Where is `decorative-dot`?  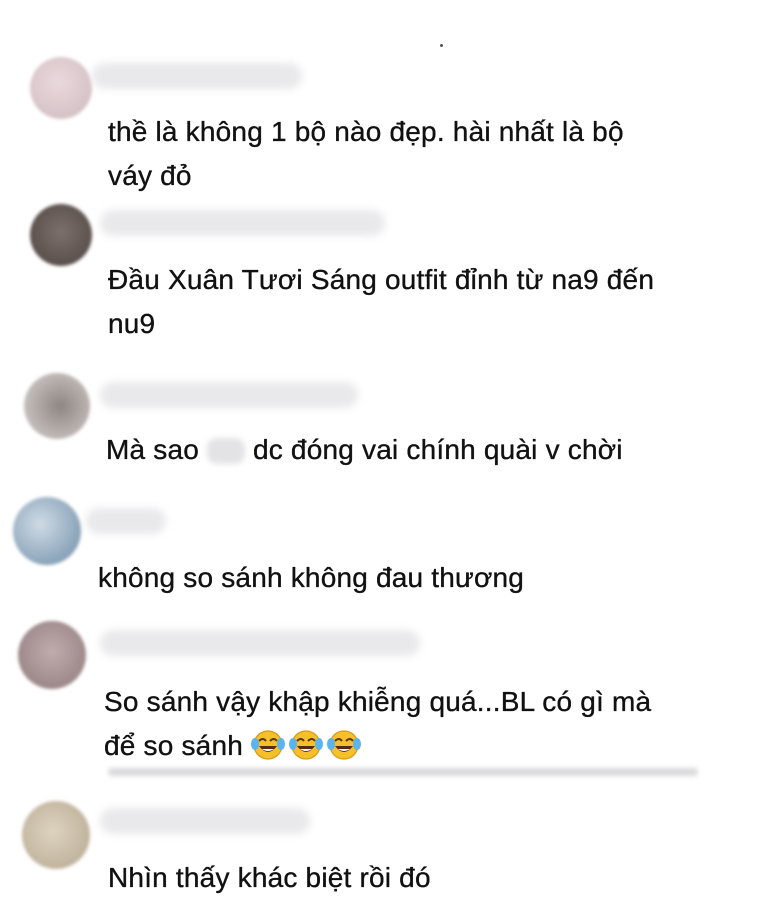
decorative-dot is located at coordinates (441, 45).